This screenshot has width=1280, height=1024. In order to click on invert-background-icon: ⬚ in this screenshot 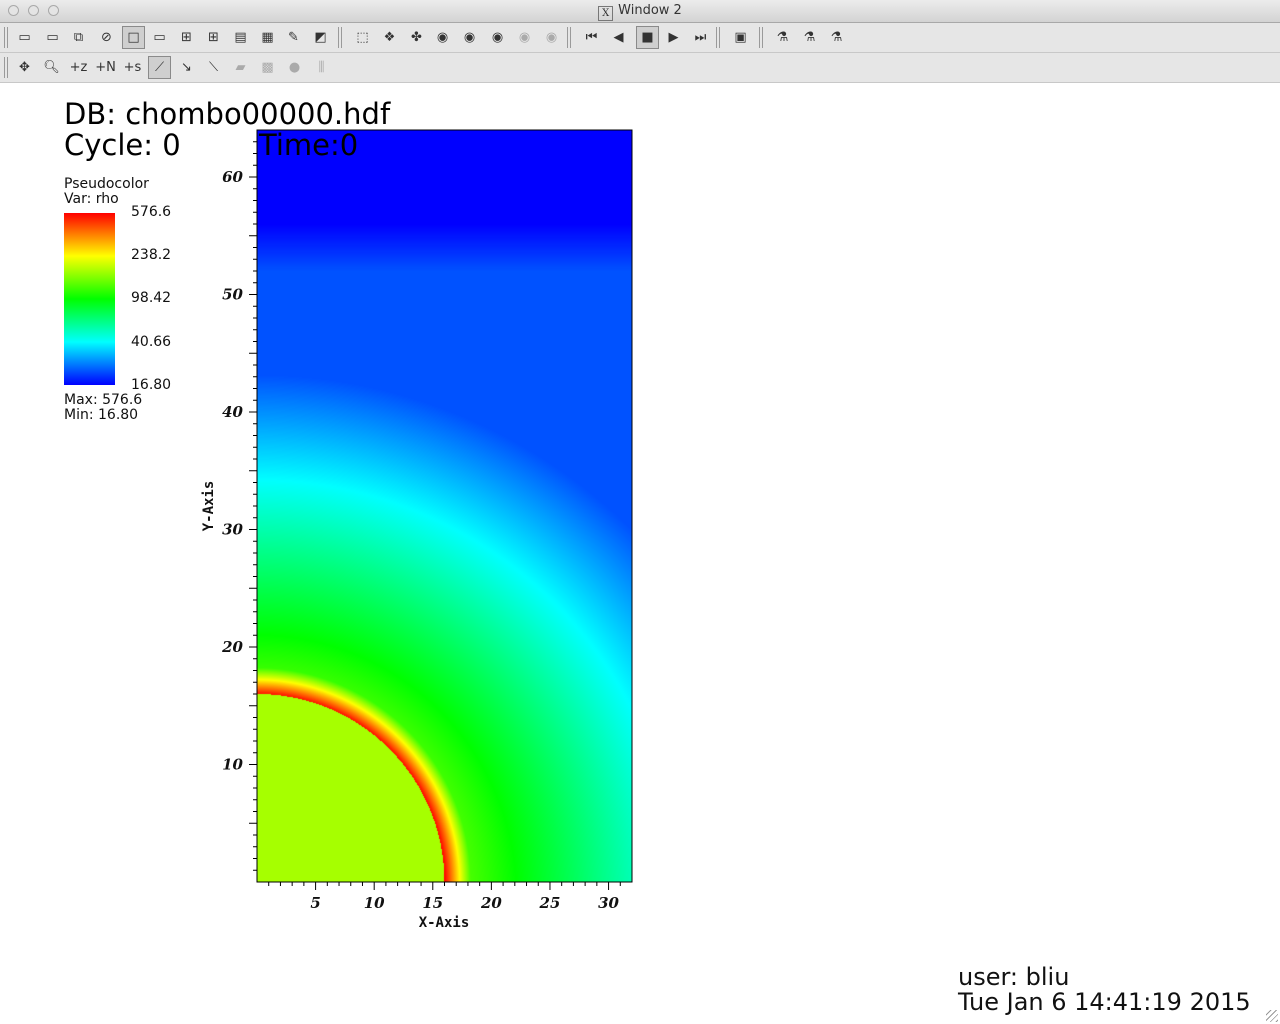, I will do `click(362, 37)`.